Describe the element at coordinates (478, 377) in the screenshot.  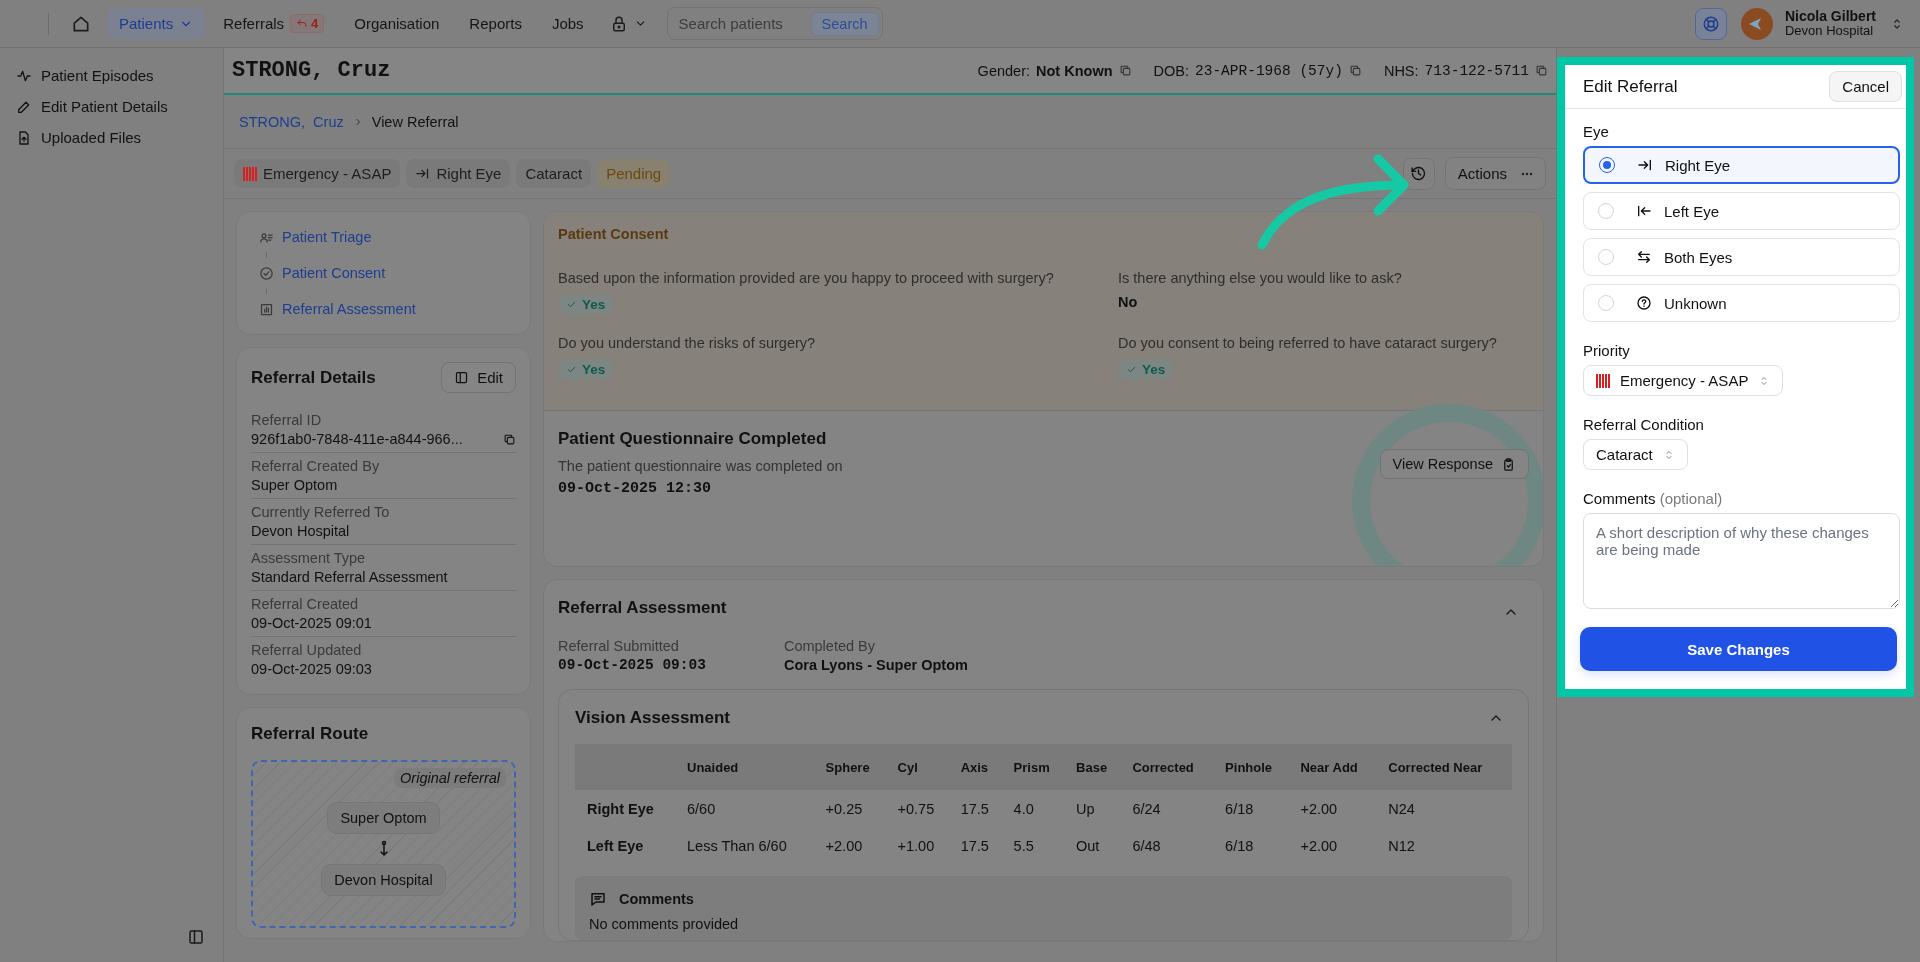
I see `edit-button: Edit` at that location.